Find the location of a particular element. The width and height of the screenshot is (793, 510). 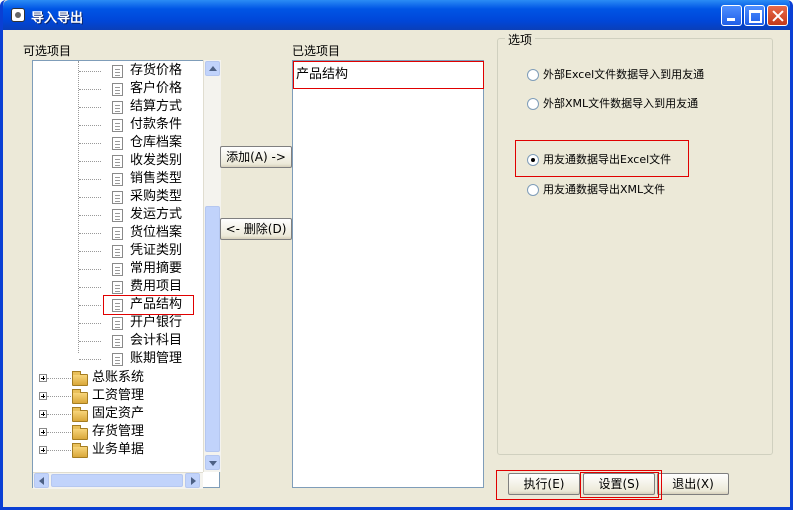

tree-folder-item: 存货管理 is located at coordinates (118, 432).